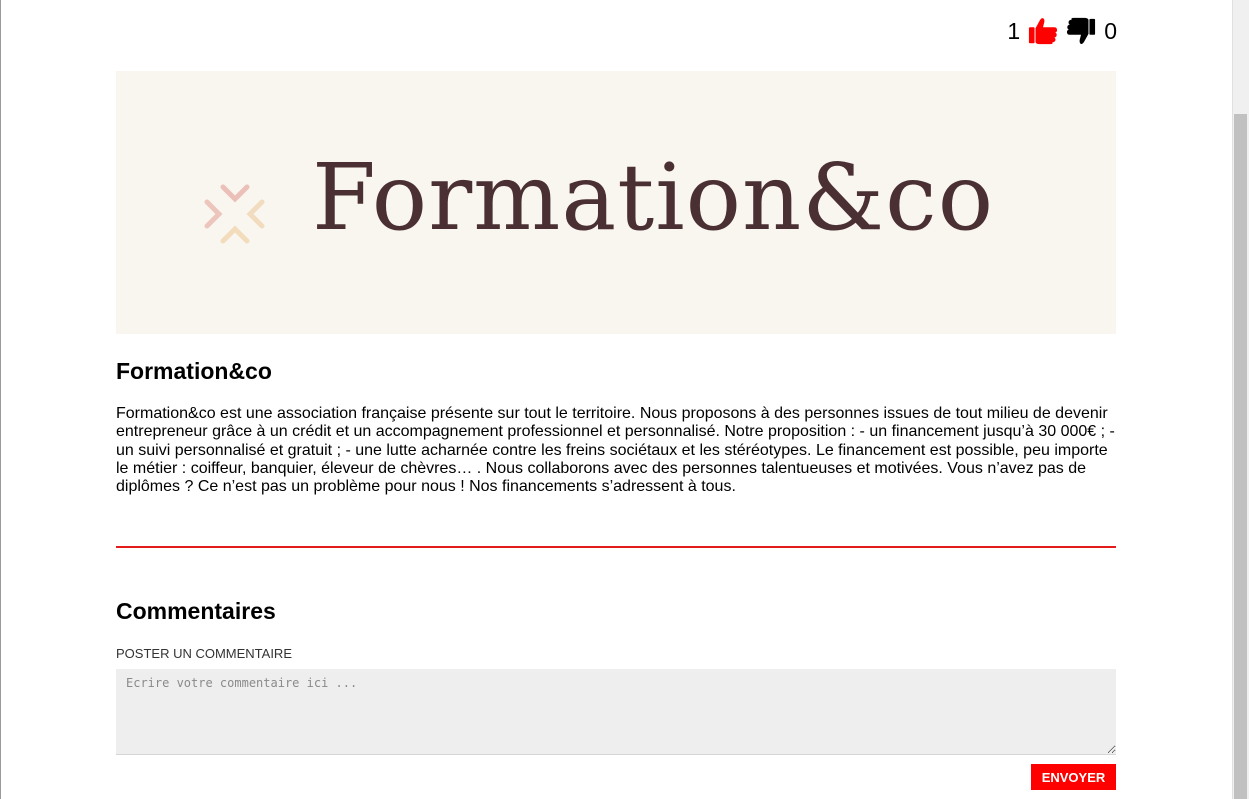 The image size is (1249, 799). I want to click on thumbs-up-icon, so click(1043, 31).